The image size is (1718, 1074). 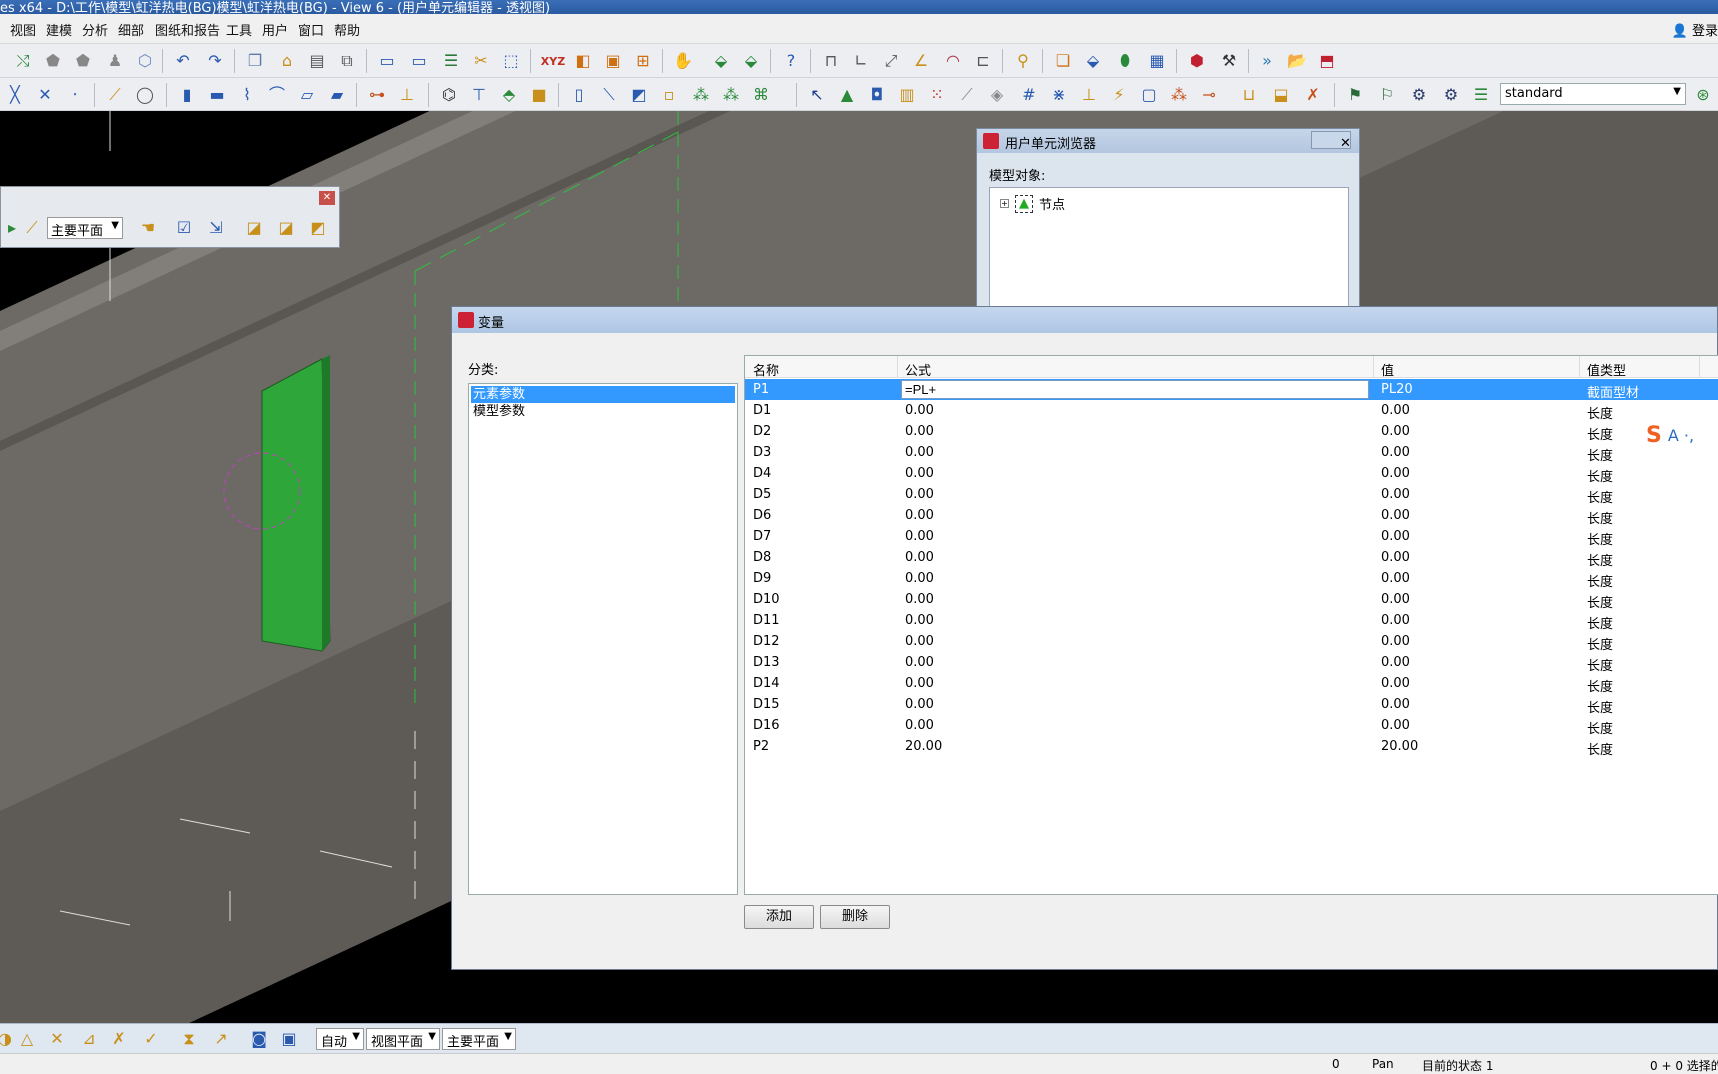 What do you see at coordinates (701, 95) in the screenshot?
I see `add-to-assembly-icon: ⁂` at bounding box center [701, 95].